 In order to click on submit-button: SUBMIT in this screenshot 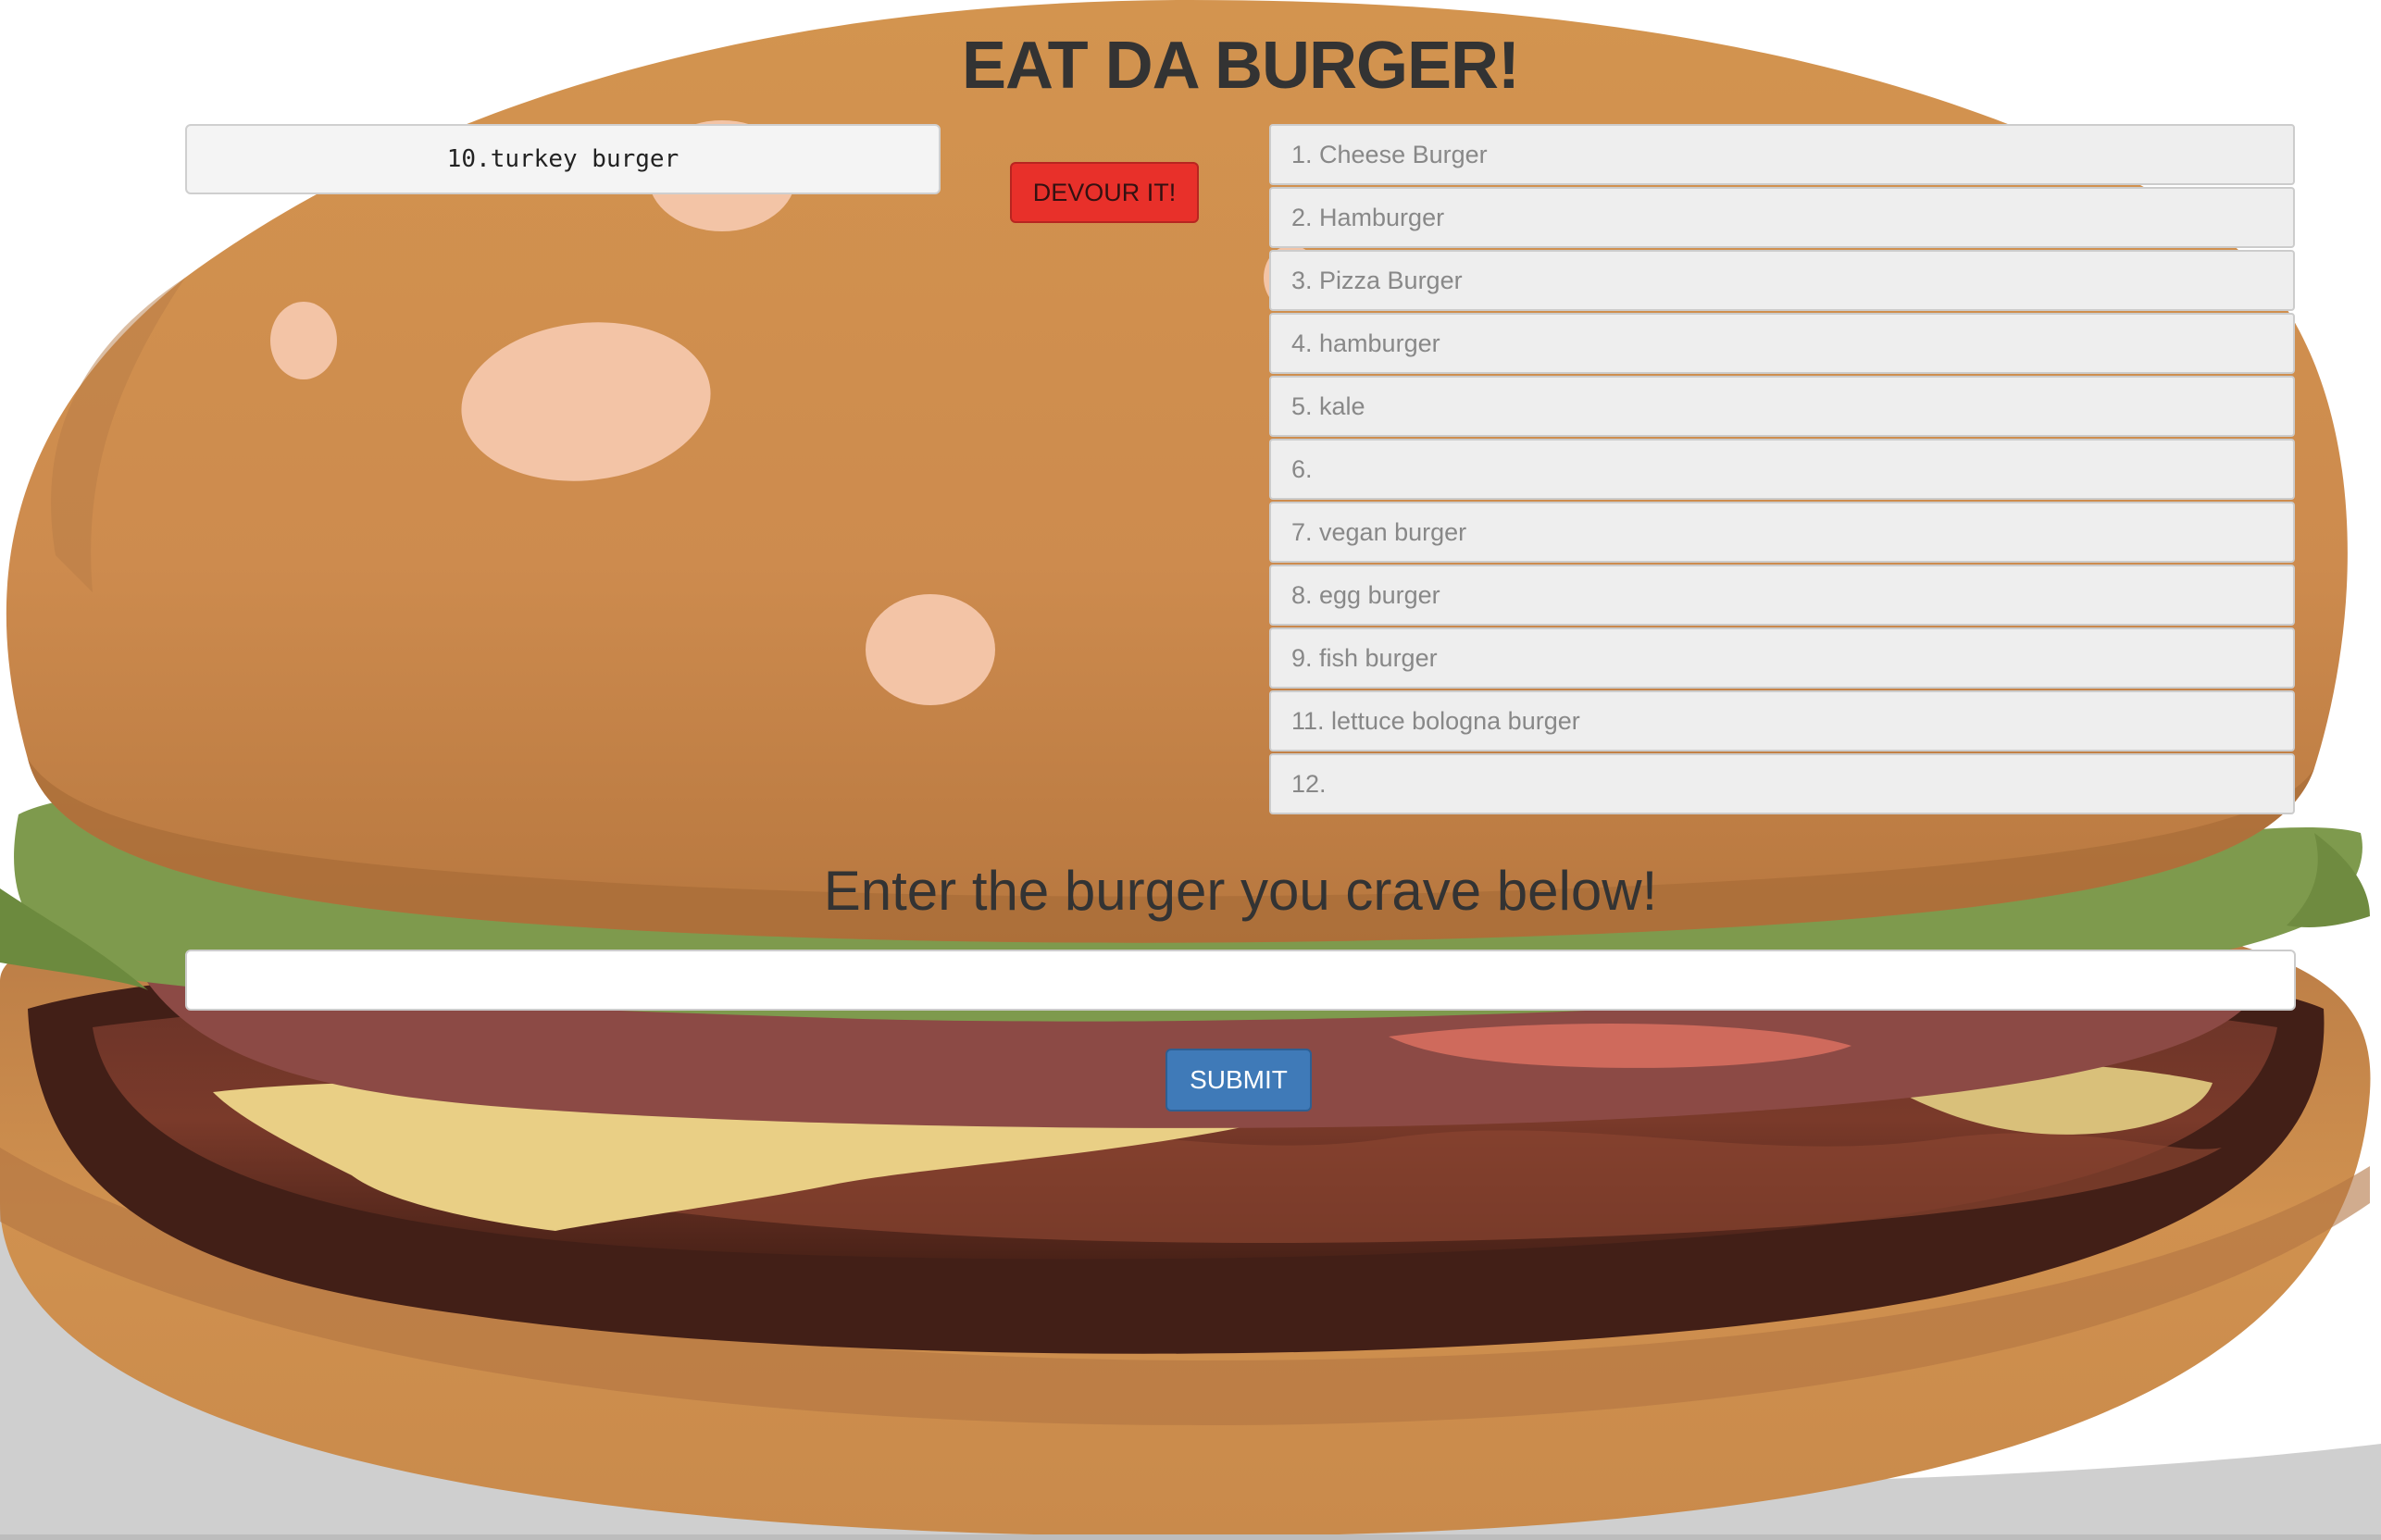, I will do `click(1239, 1080)`.